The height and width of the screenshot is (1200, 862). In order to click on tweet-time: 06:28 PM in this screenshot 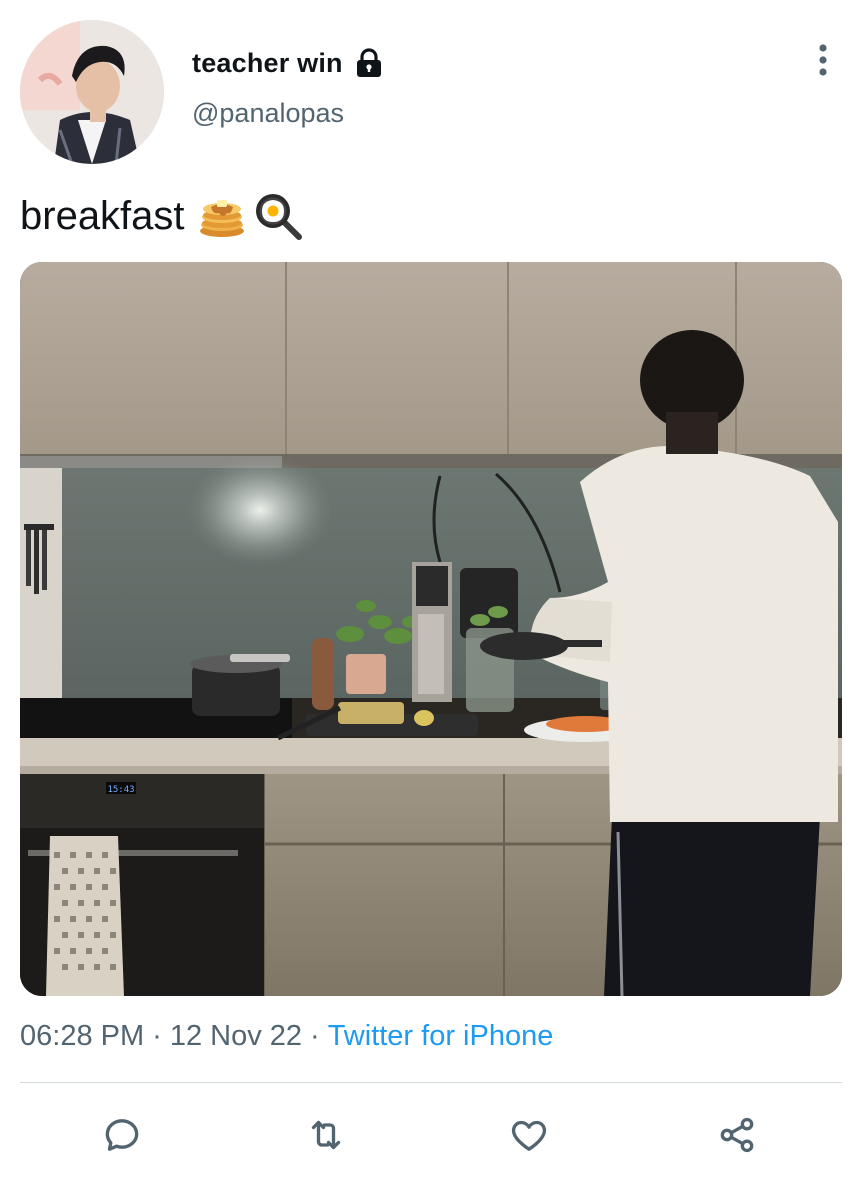, I will do `click(82, 1035)`.